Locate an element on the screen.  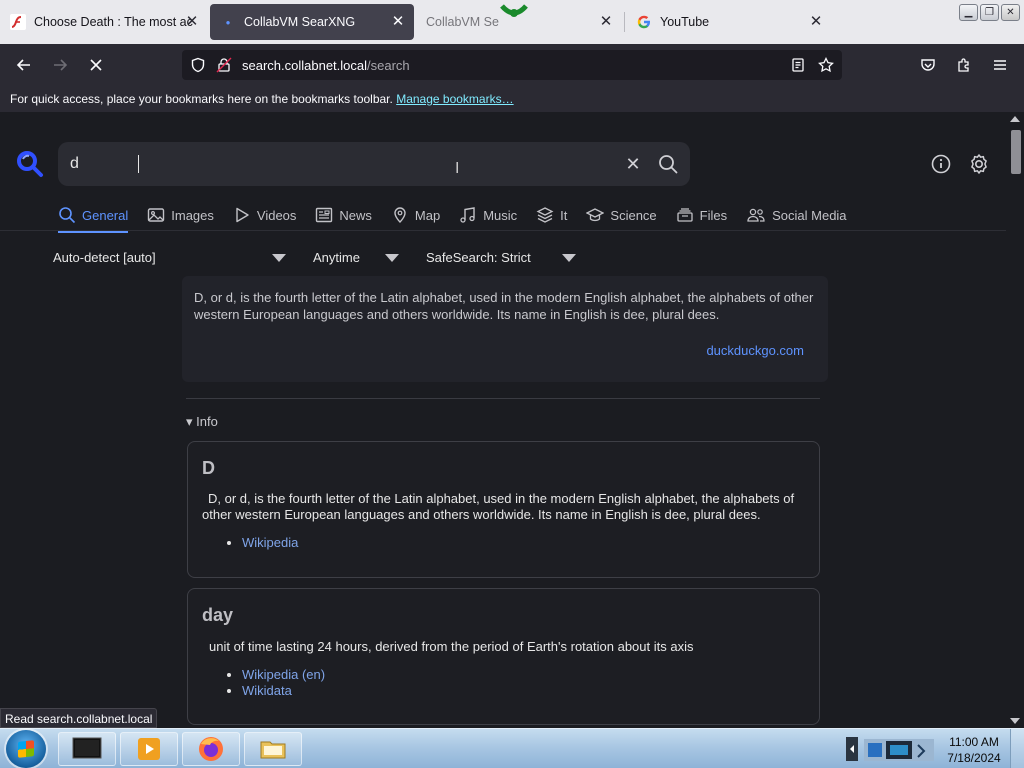
clock-date: 7/18/2024 is located at coordinates (974, 758).